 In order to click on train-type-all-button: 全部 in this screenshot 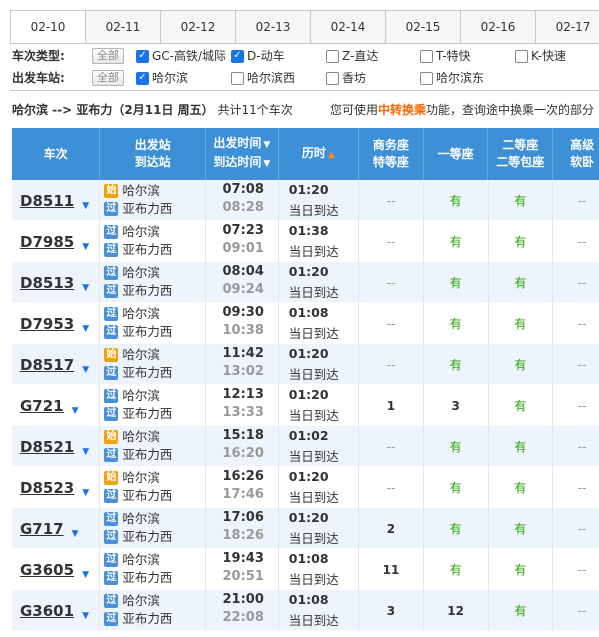, I will do `click(108, 56)`.